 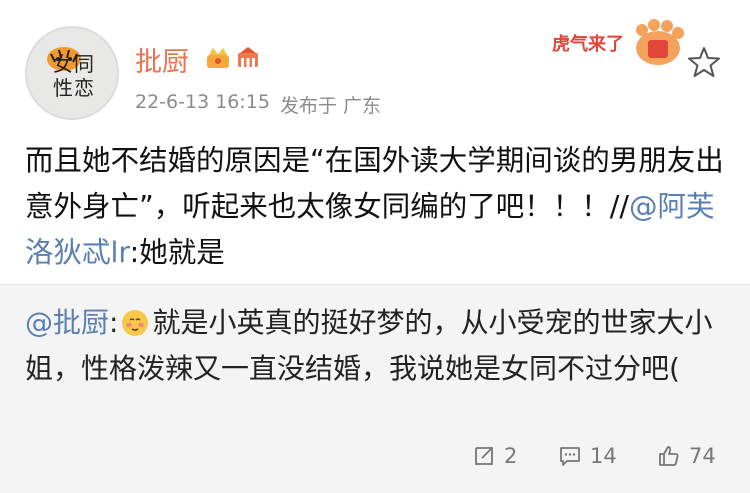 I want to click on comment-count: 14, so click(x=603, y=456).